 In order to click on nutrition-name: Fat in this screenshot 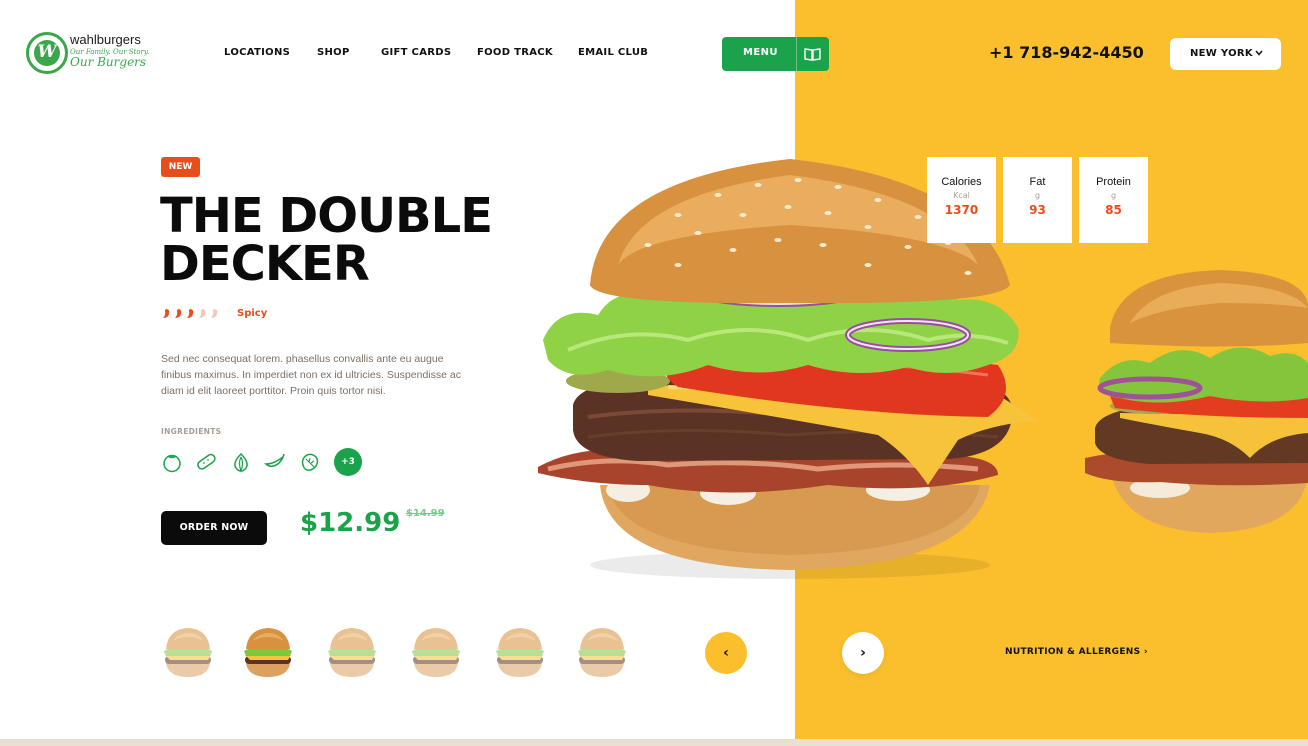, I will do `click(1037, 182)`.